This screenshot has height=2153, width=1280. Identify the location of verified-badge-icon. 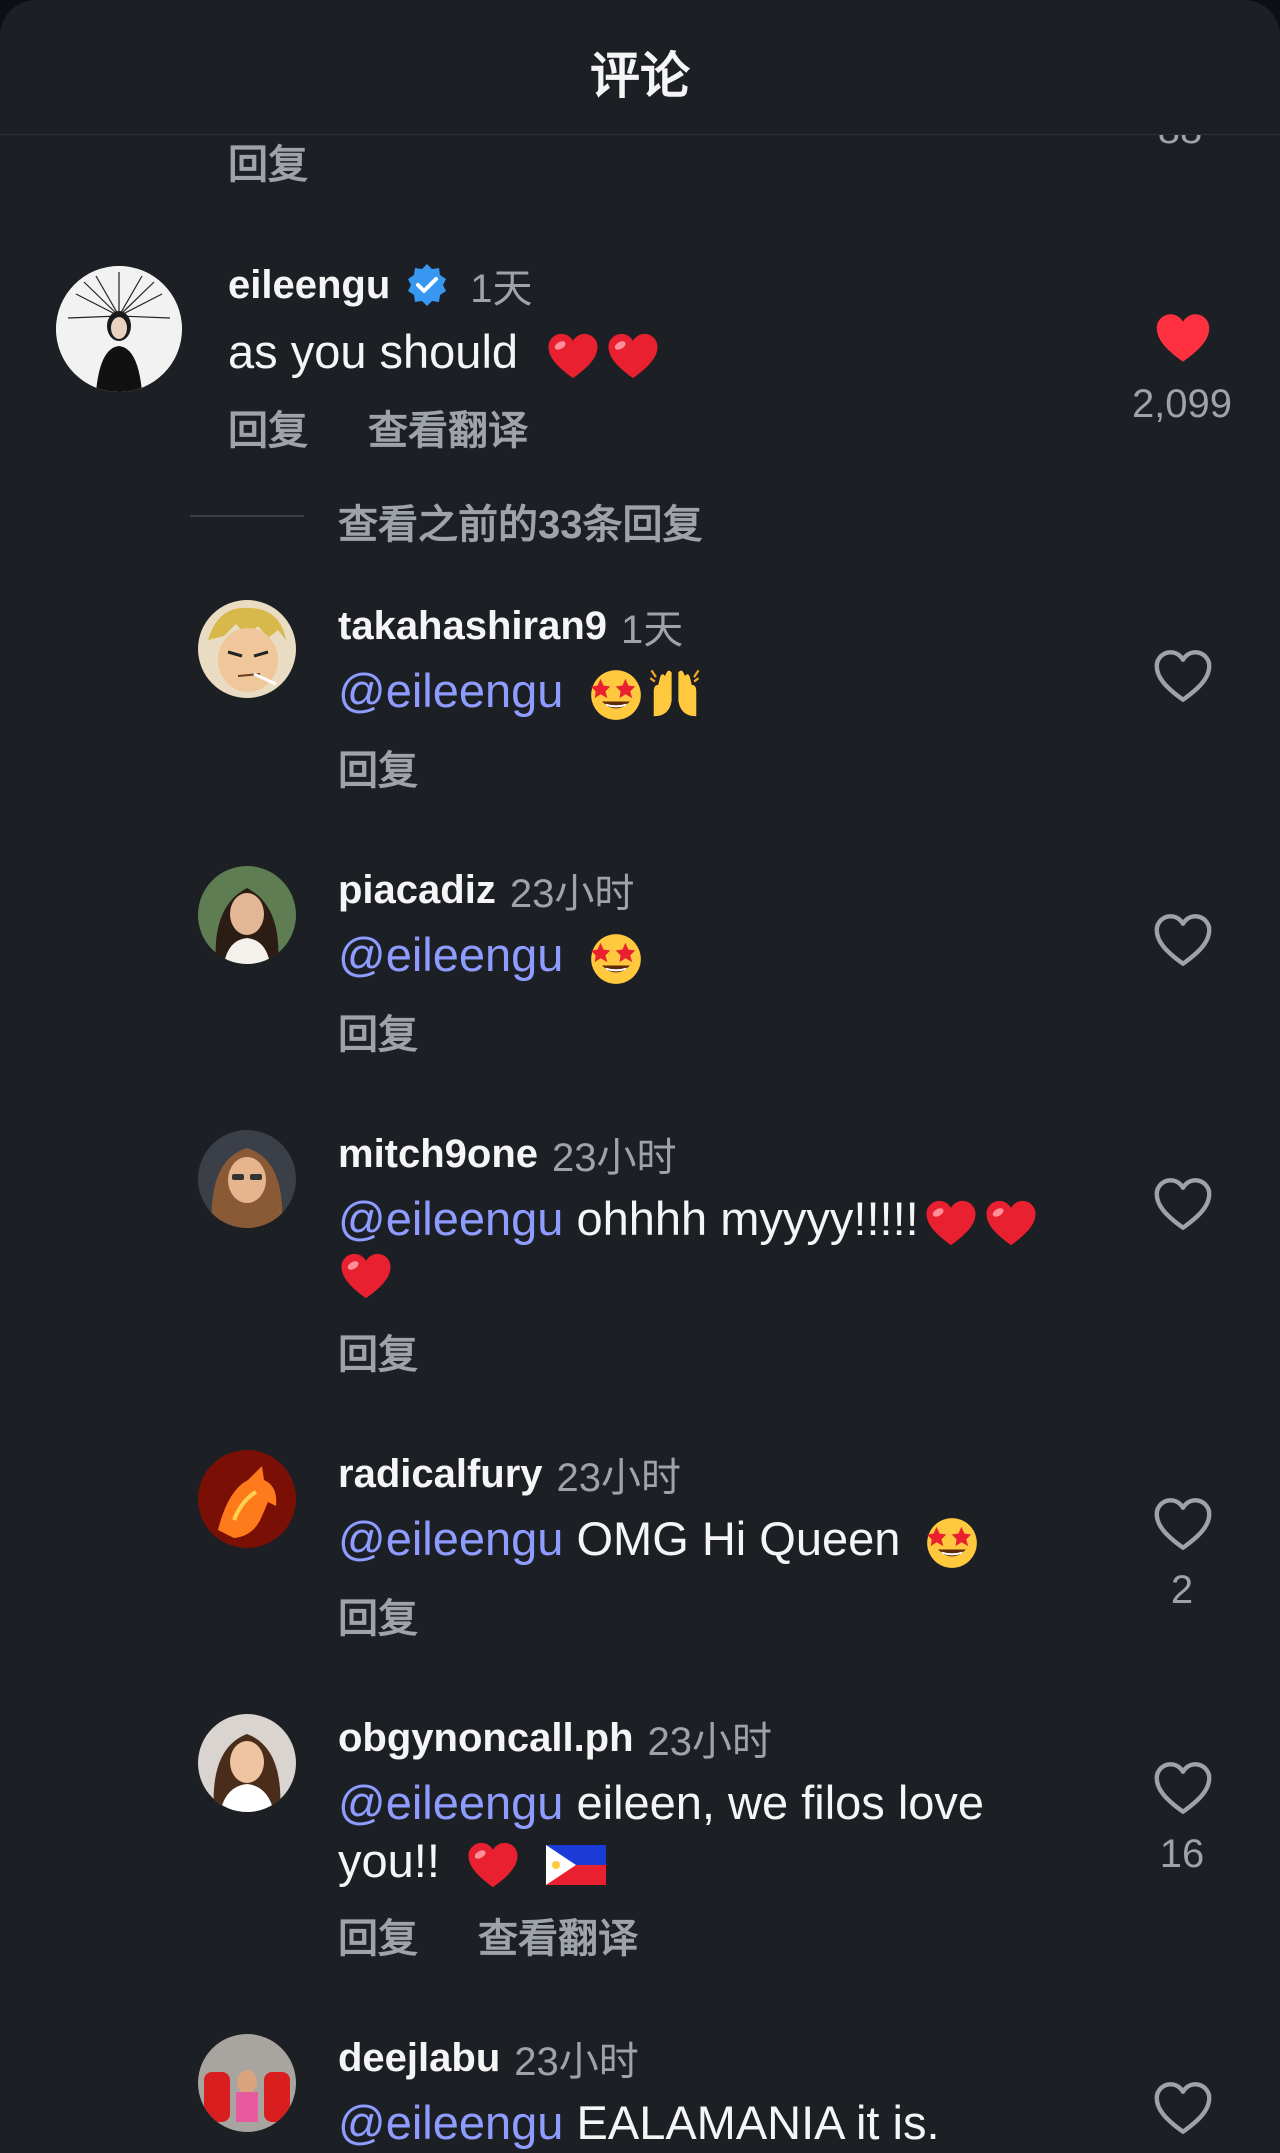
(427, 285).